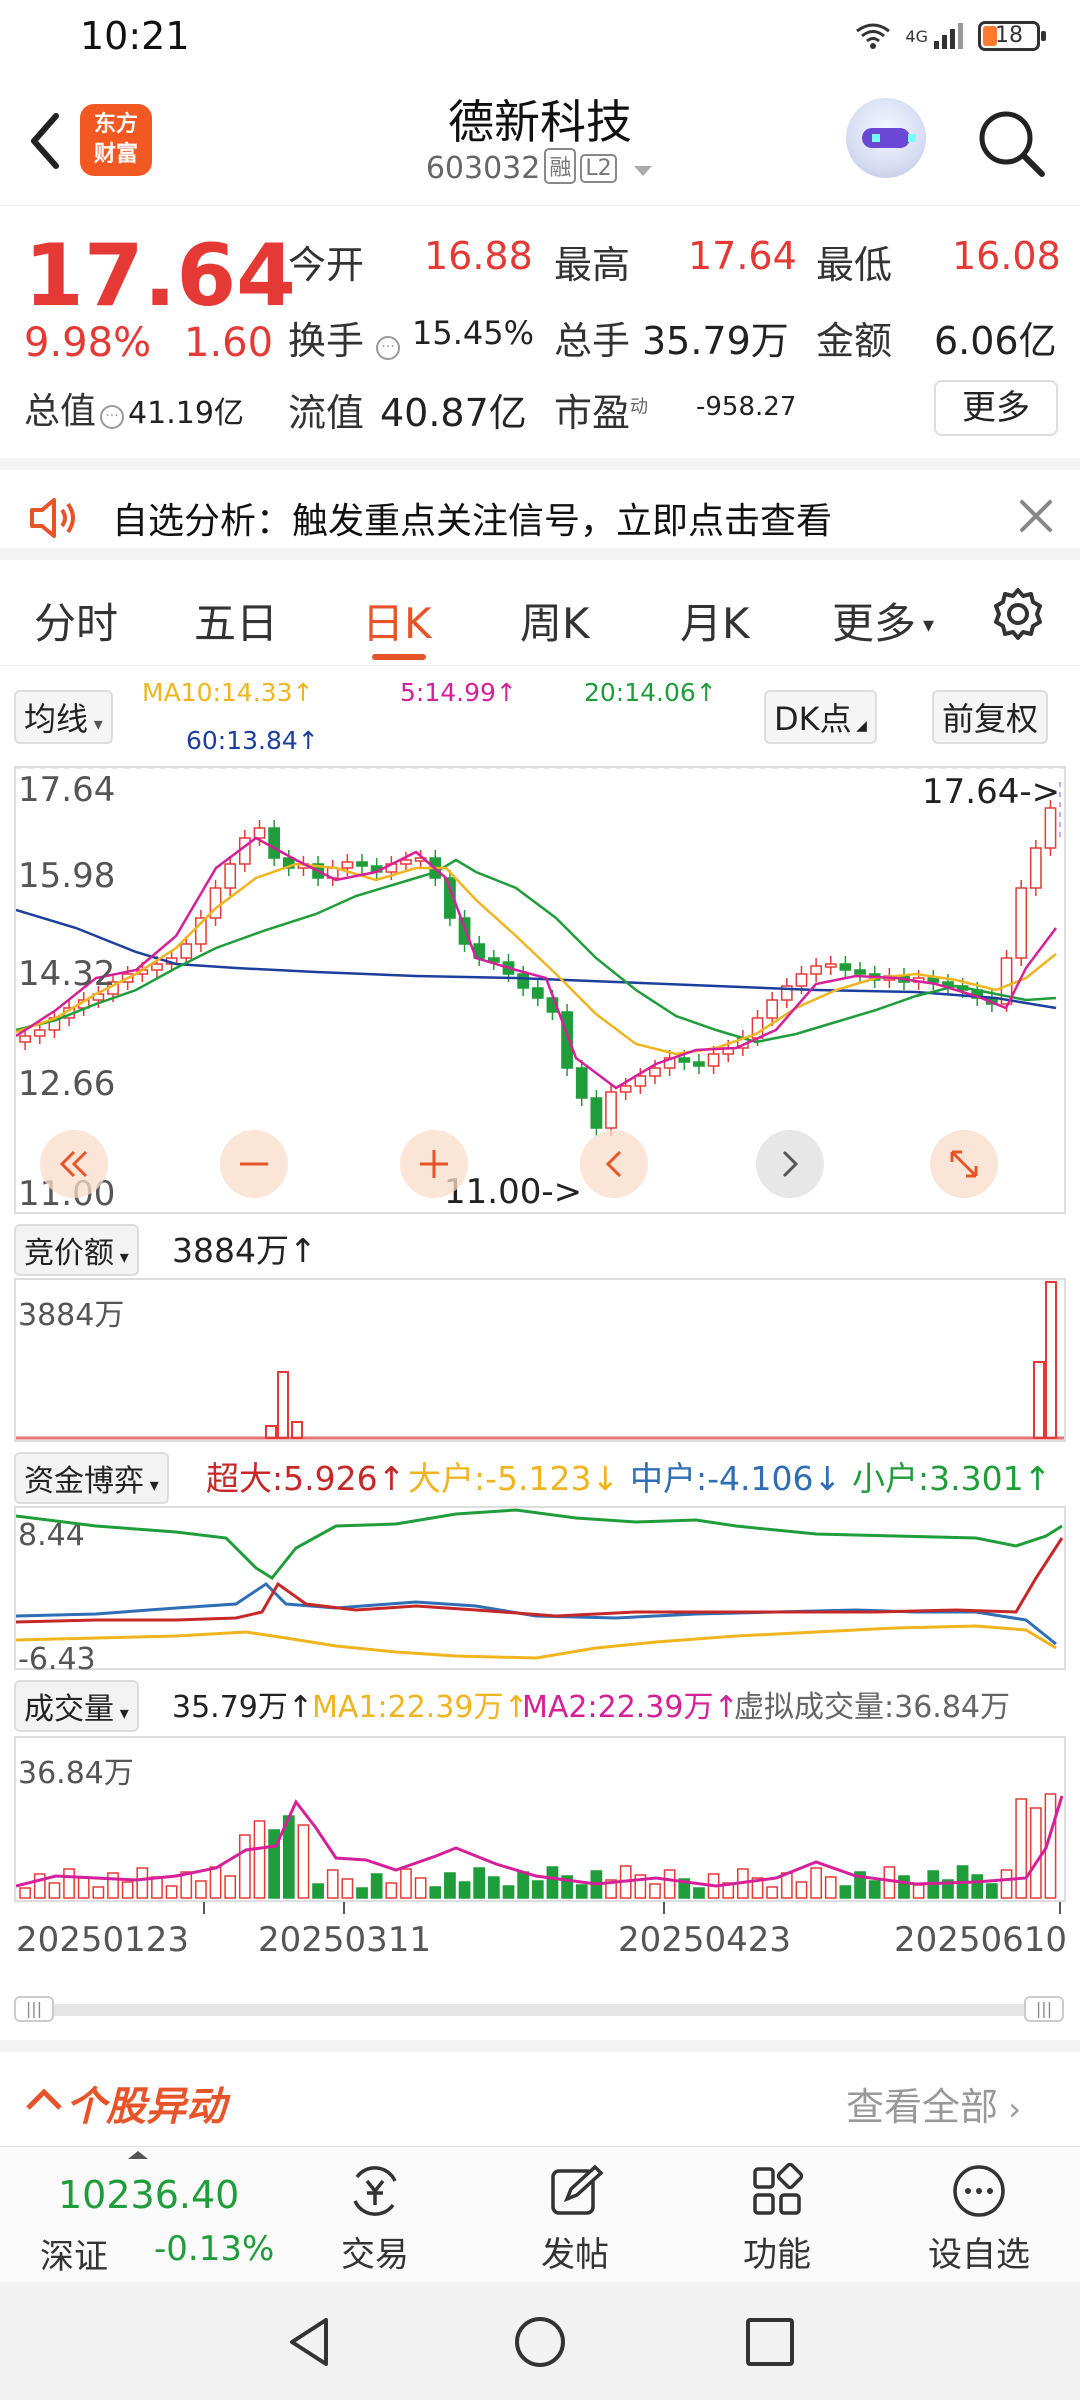 This screenshot has width=1080, height=2400. Describe the element at coordinates (949, 36) in the screenshot. I see `status-icons: 4G 18` at that location.